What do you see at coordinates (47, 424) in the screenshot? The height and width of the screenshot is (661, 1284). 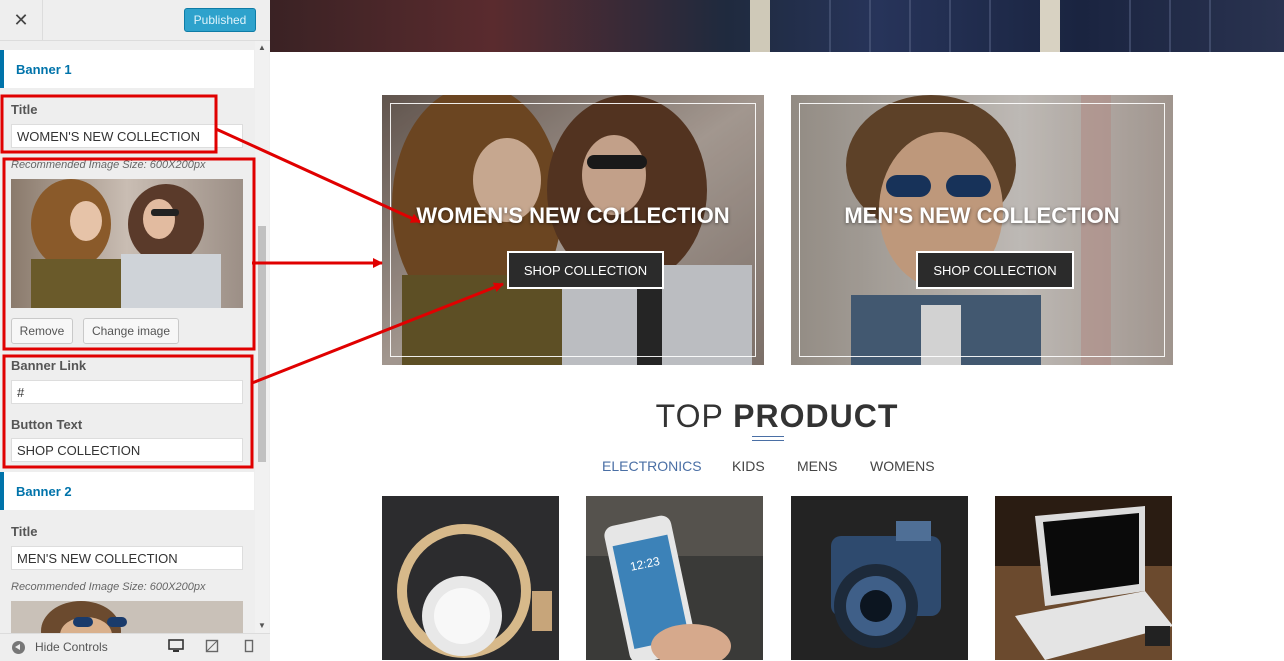 I see `banner1-button-text-label: Button Text` at bounding box center [47, 424].